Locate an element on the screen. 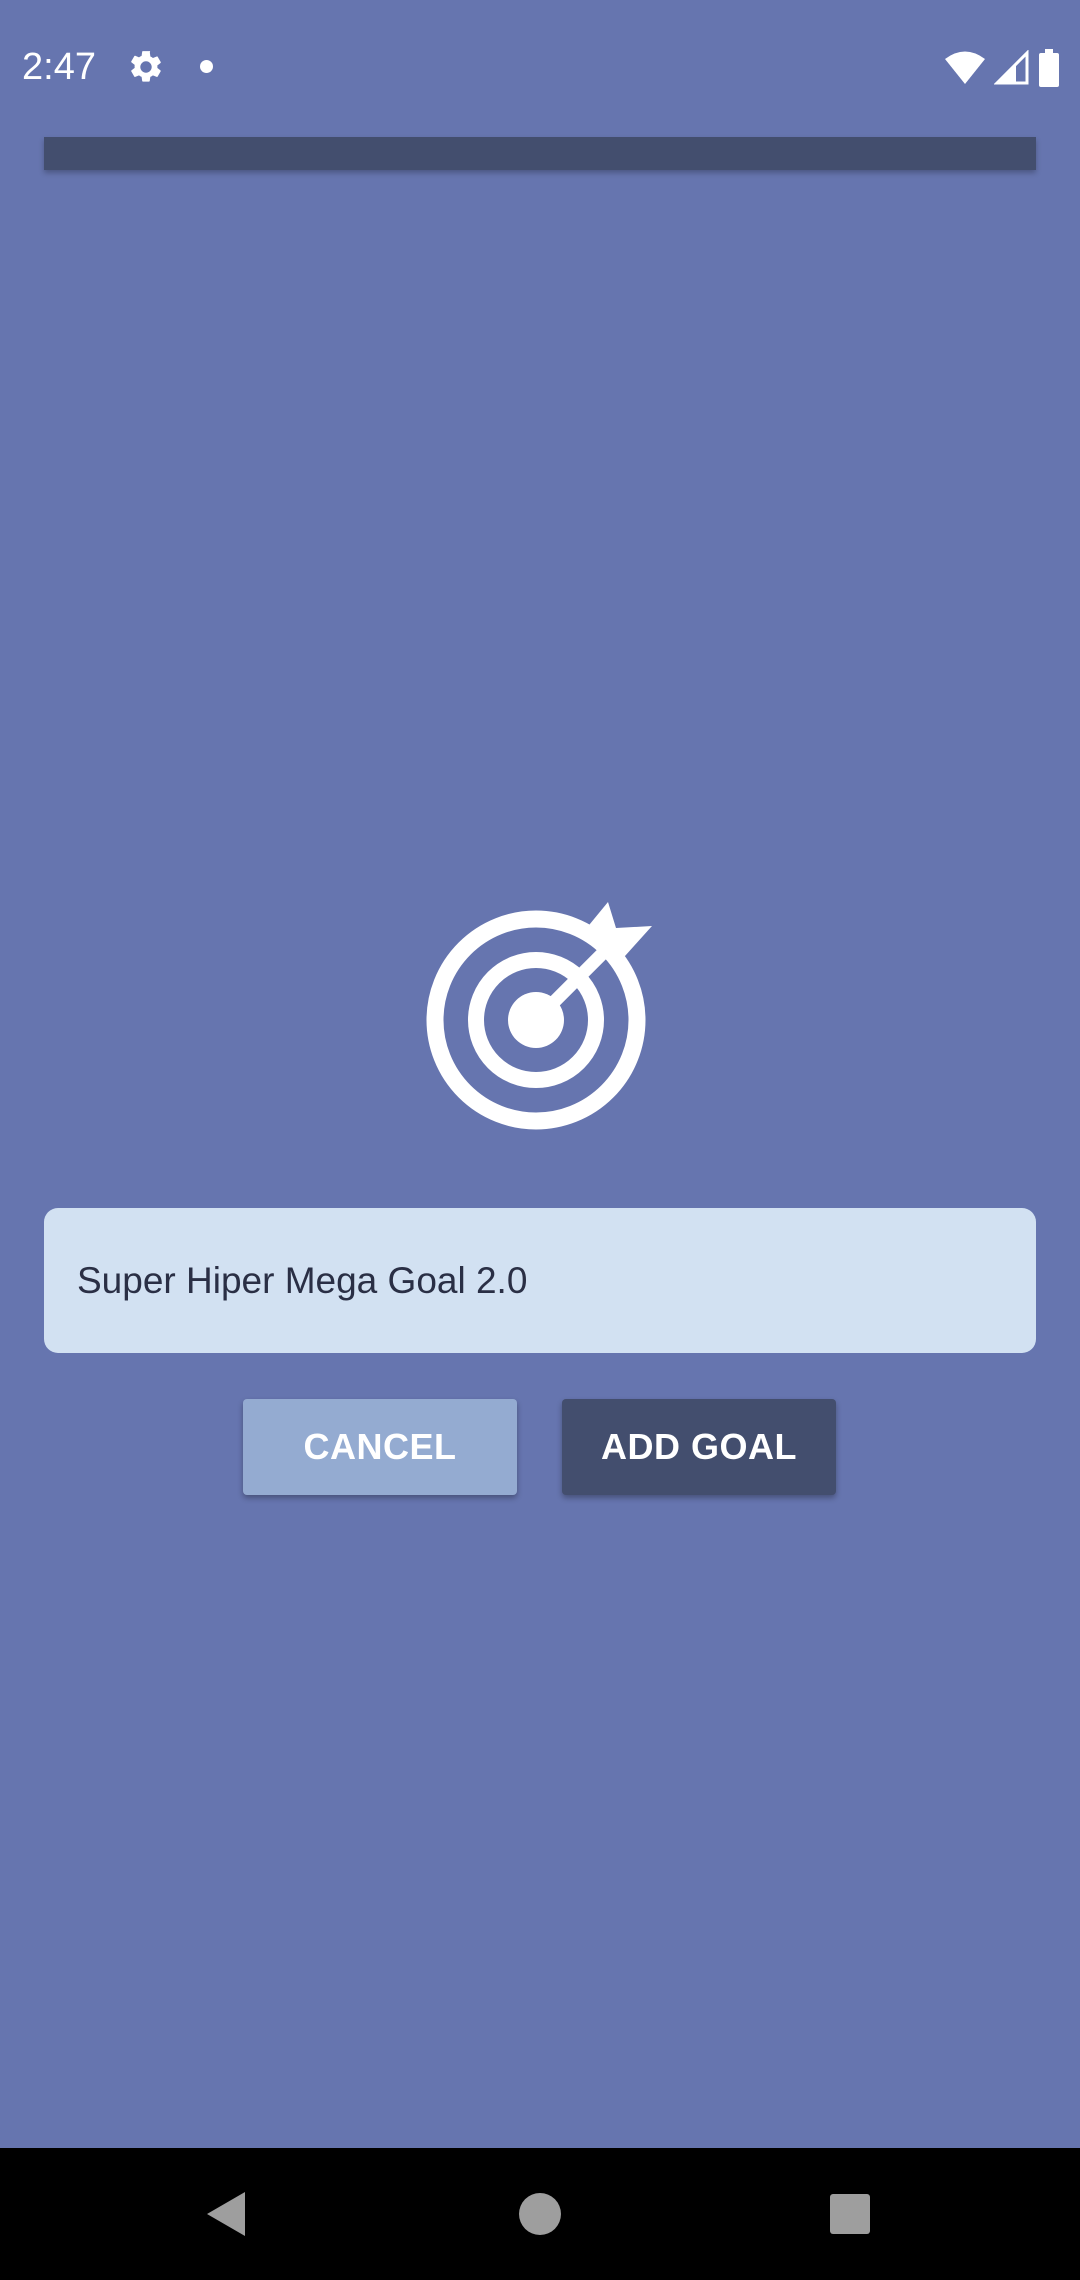 The width and height of the screenshot is (1080, 2280). cancel-button: CANCEL is located at coordinates (380, 1447).